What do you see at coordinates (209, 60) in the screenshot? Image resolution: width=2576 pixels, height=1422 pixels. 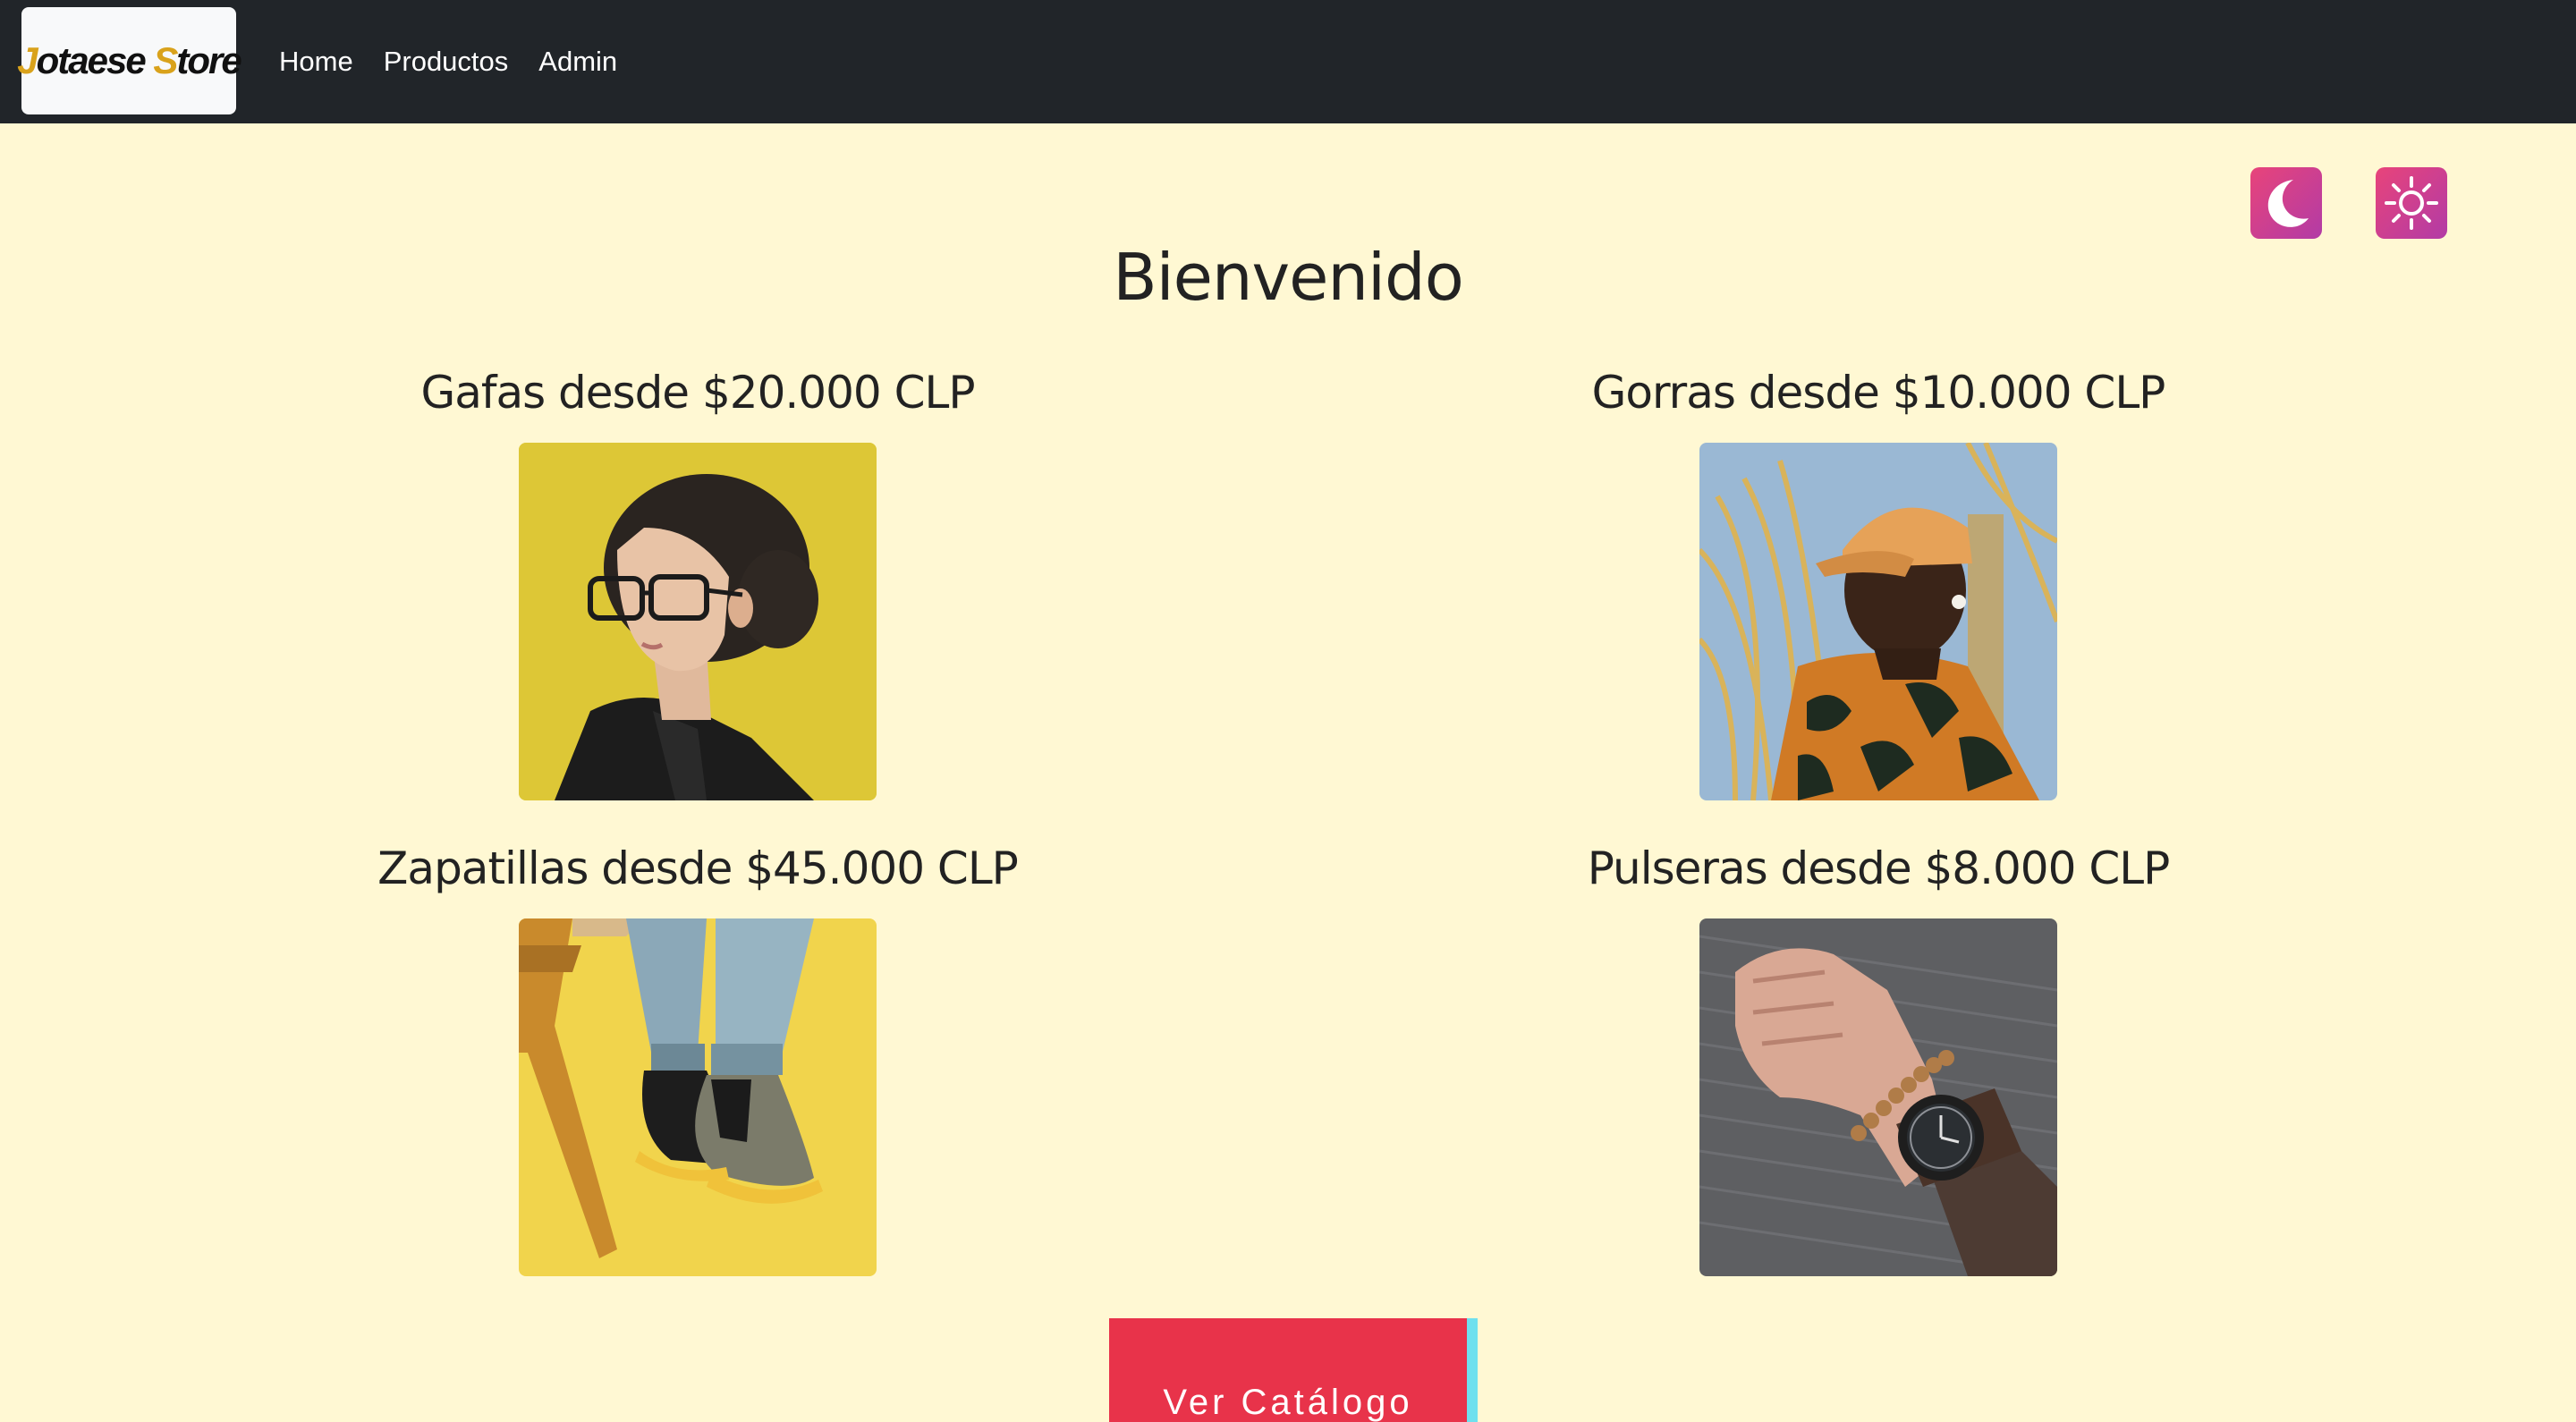 I see `brand-word-2: tore` at bounding box center [209, 60].